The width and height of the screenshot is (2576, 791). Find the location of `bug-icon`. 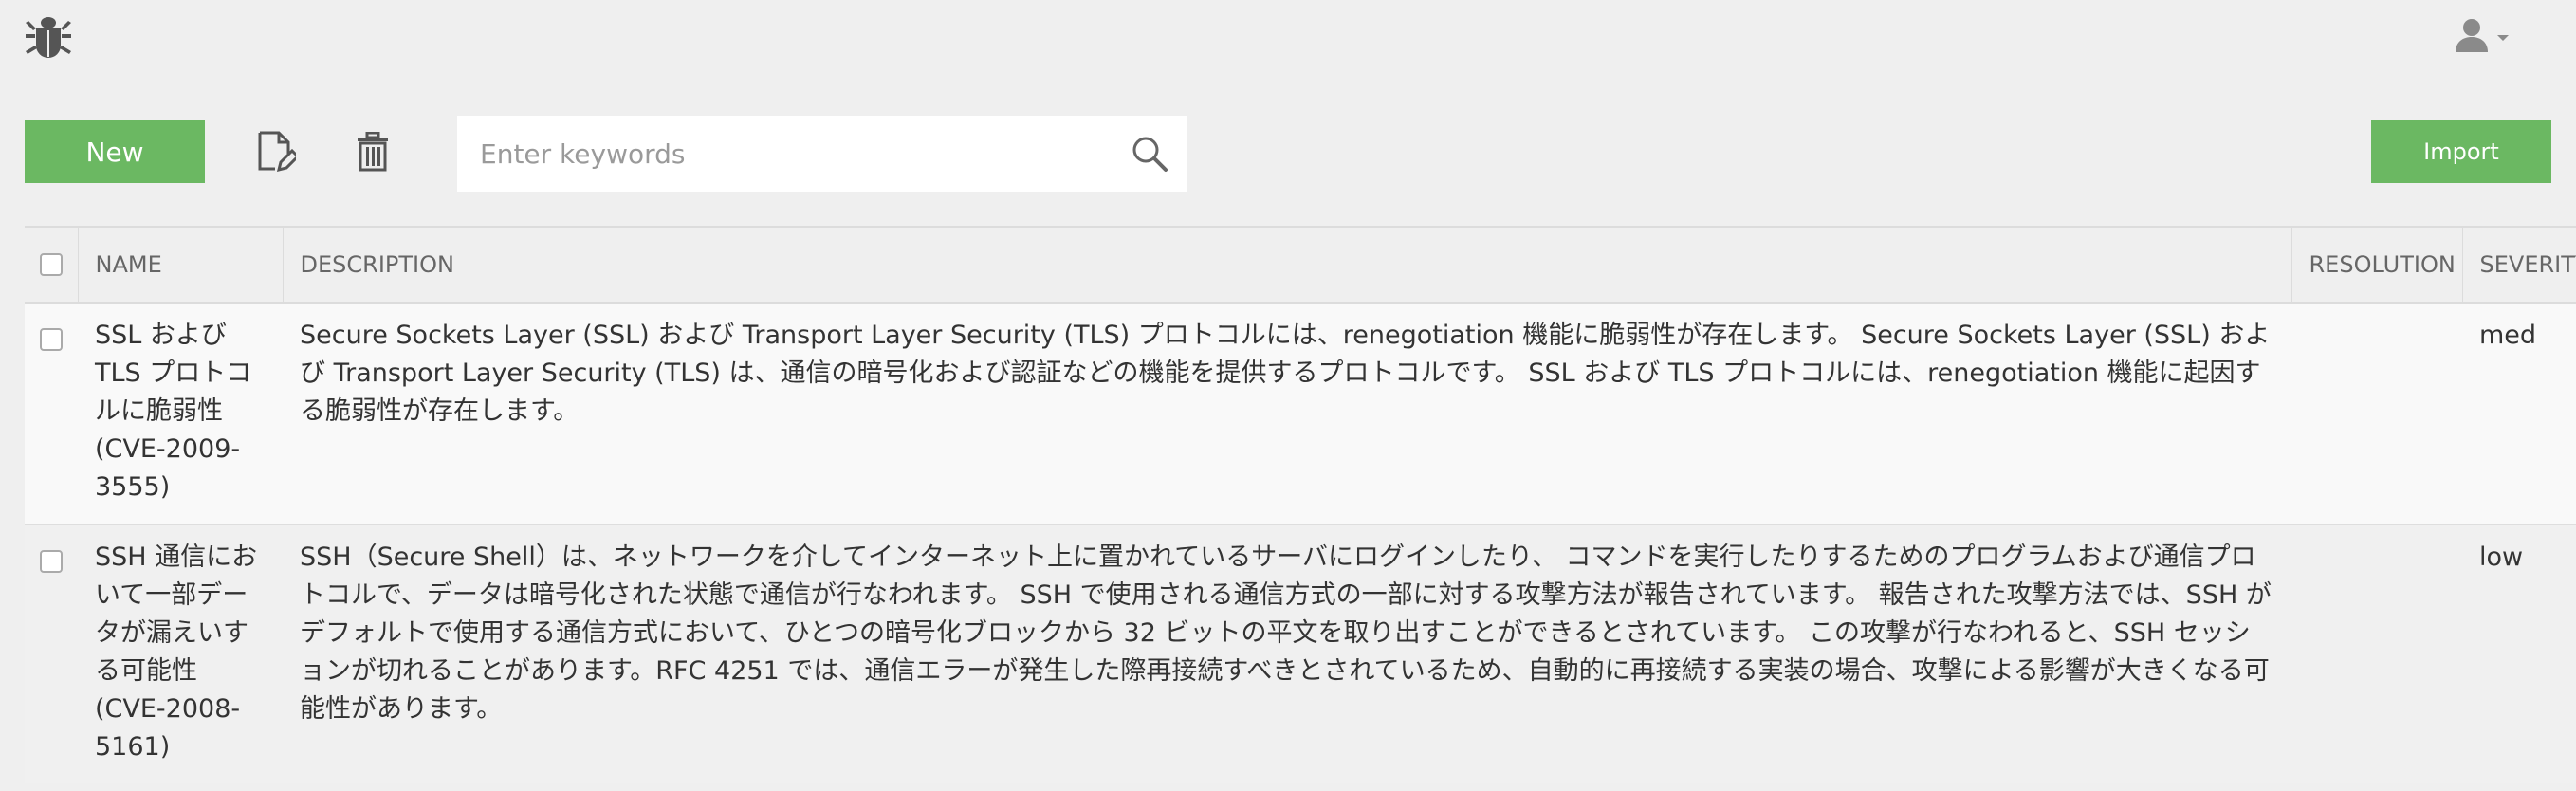

bug-icon is located at coordinates (48, 36).